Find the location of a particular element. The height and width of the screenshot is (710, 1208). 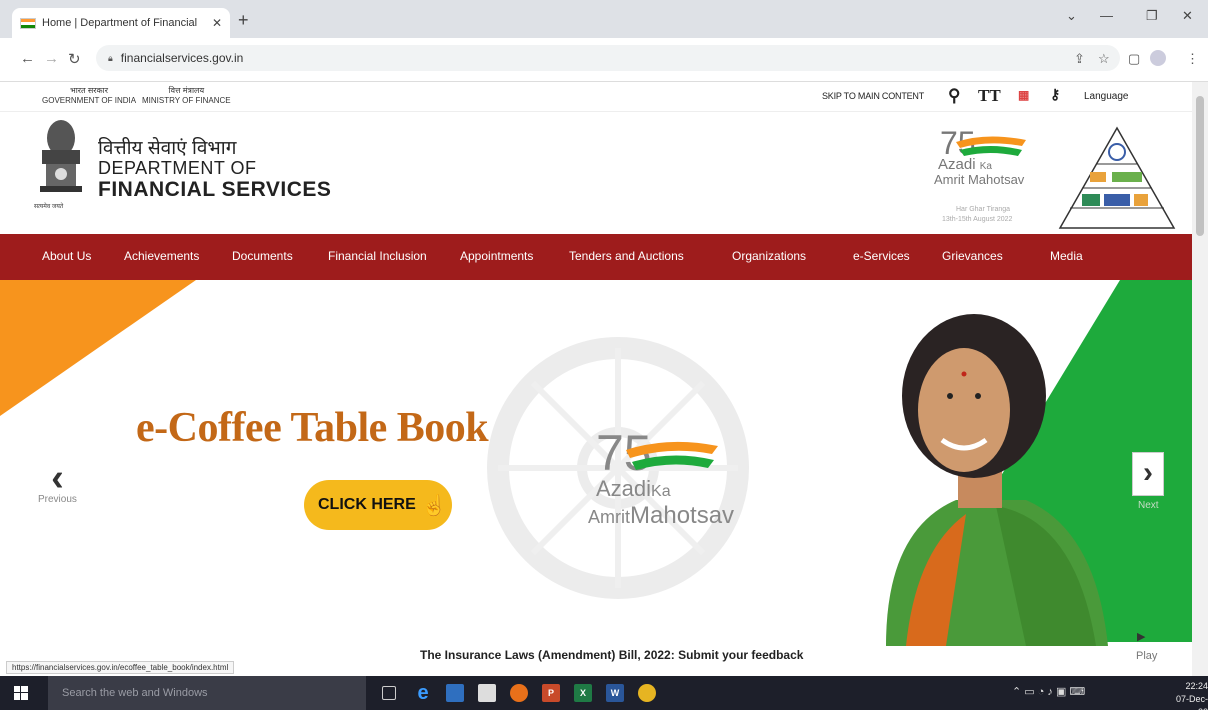

tab-title: Home | Department of Financial is located at coordinates (120, 23).